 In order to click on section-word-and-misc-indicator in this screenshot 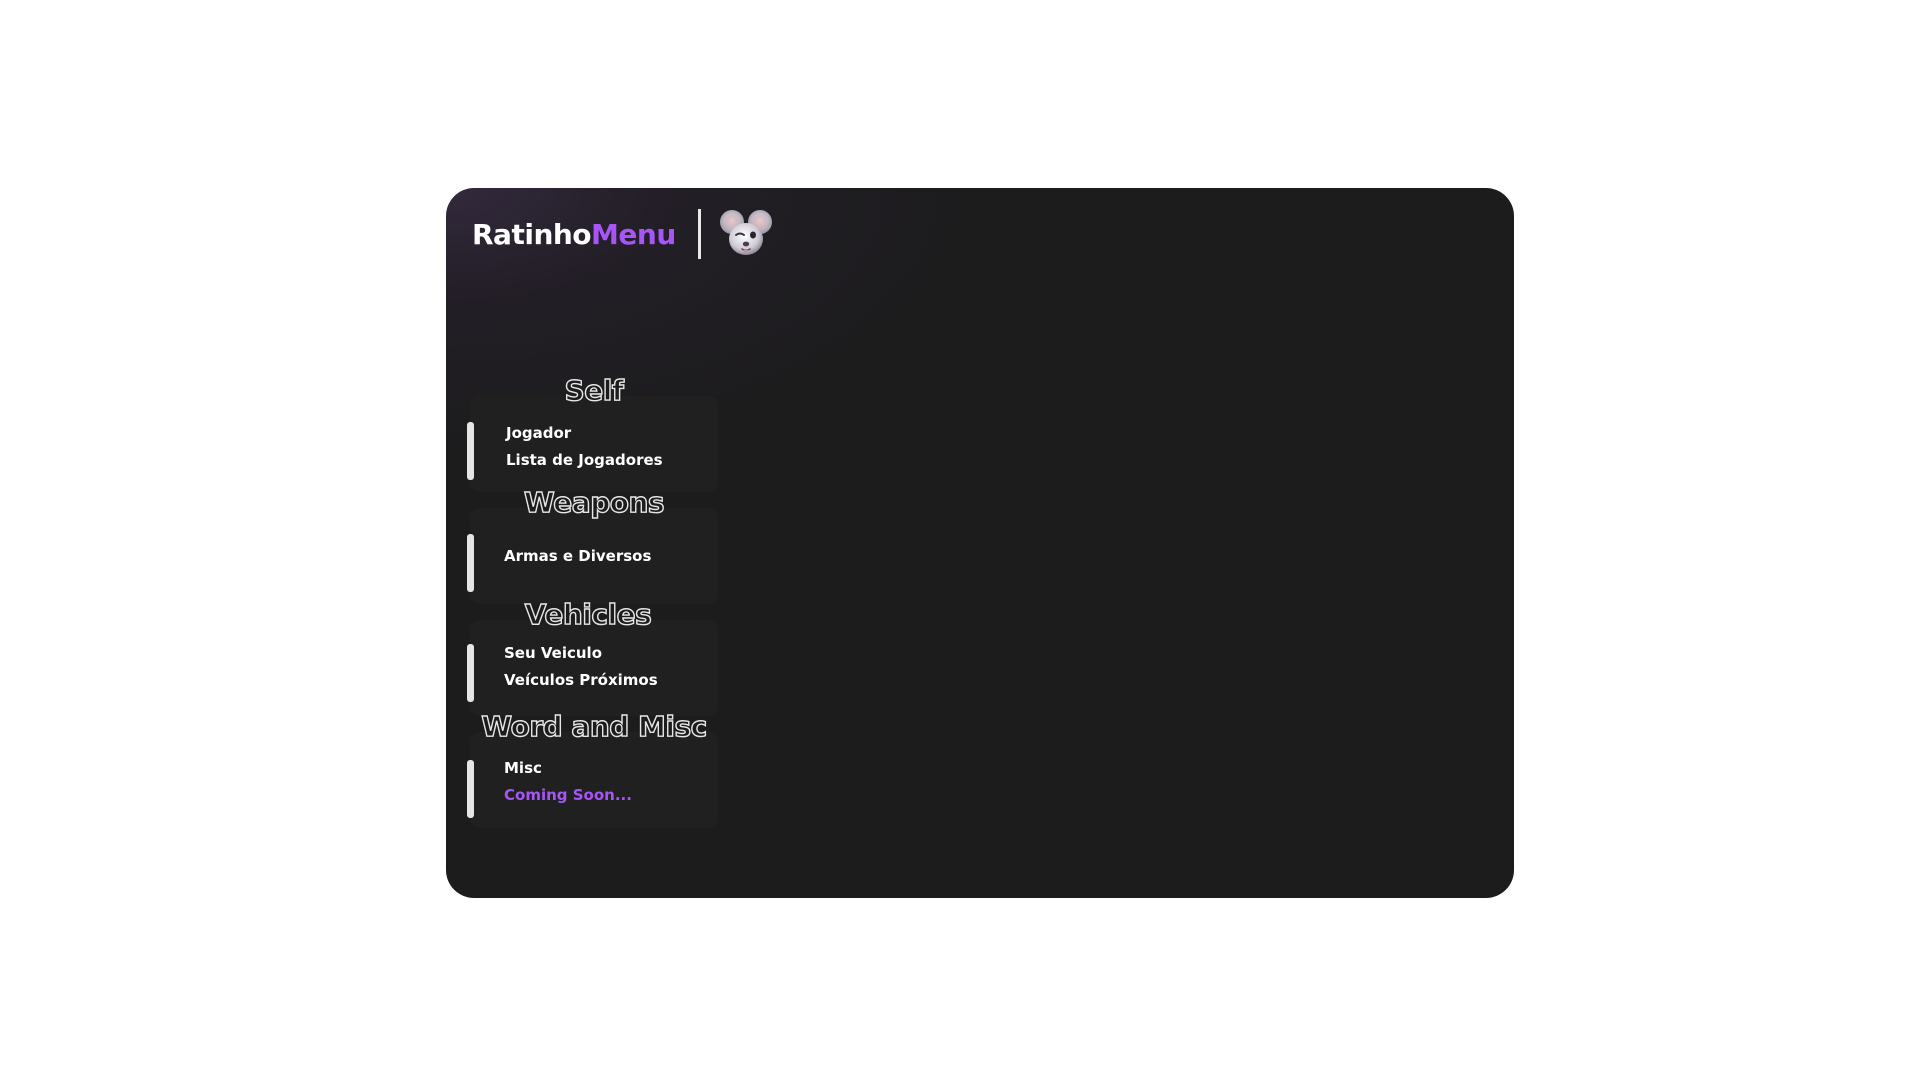, I will do `click(470, 789)`.